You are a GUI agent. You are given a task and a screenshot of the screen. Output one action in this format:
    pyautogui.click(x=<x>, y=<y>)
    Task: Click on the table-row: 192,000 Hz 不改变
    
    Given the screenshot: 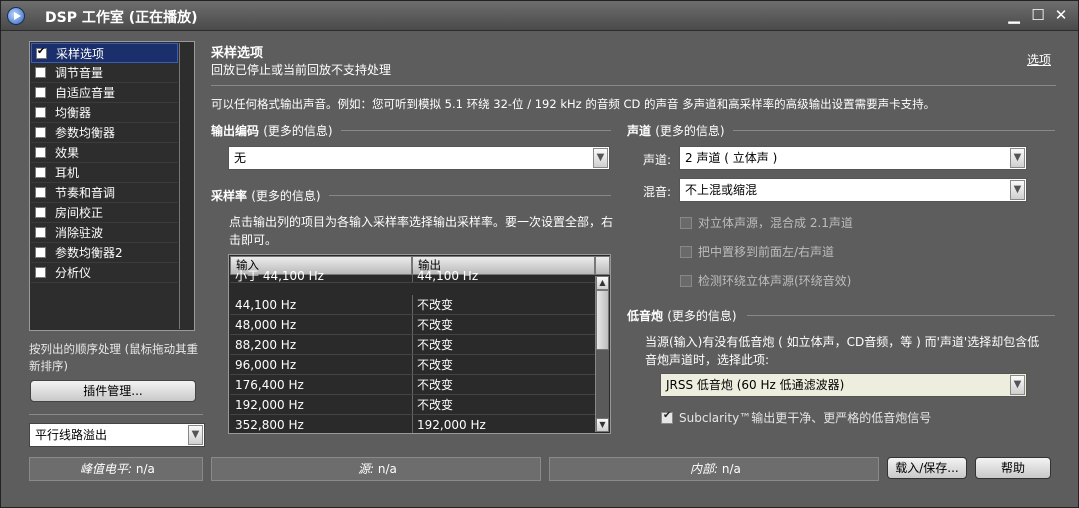 What is the action you would take?
    pyautogui.click(x=412, y=405)
    